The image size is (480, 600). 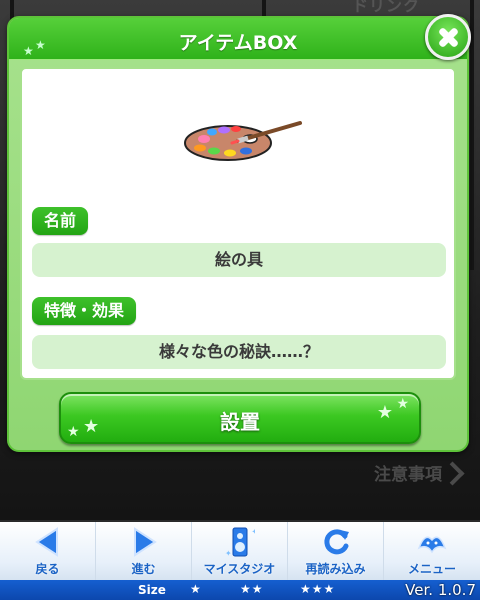 What do you see at coordinates (239, 352) in the screenshot?
I see `item-feature-value: 様々な色の秘訣……？` at bounding box center [239, 352].